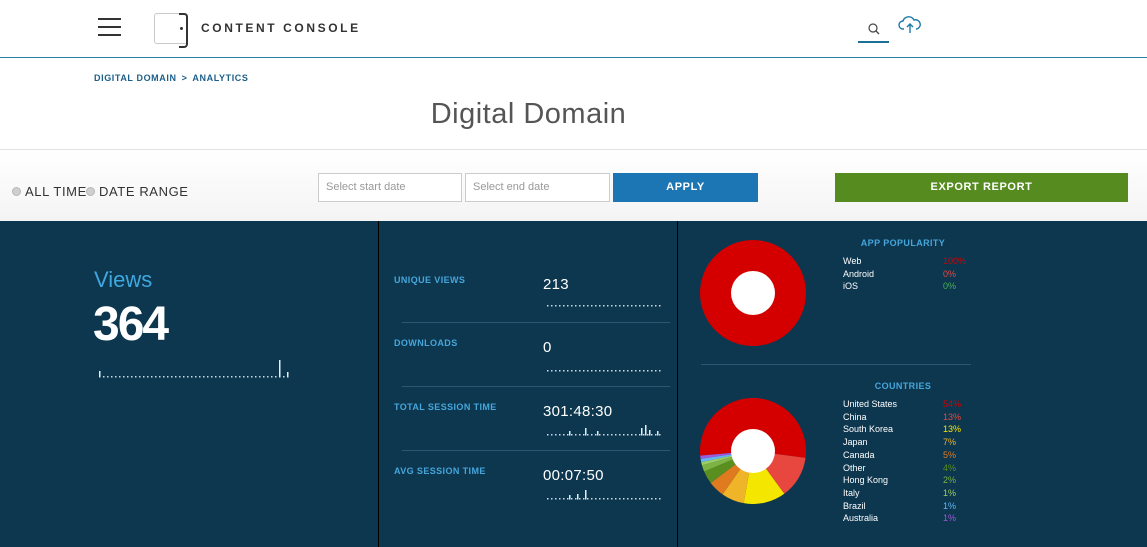  Describe the element at coordinates (604, 495) in the screenshot. I see `avg-session-time-sparkline` at that location.